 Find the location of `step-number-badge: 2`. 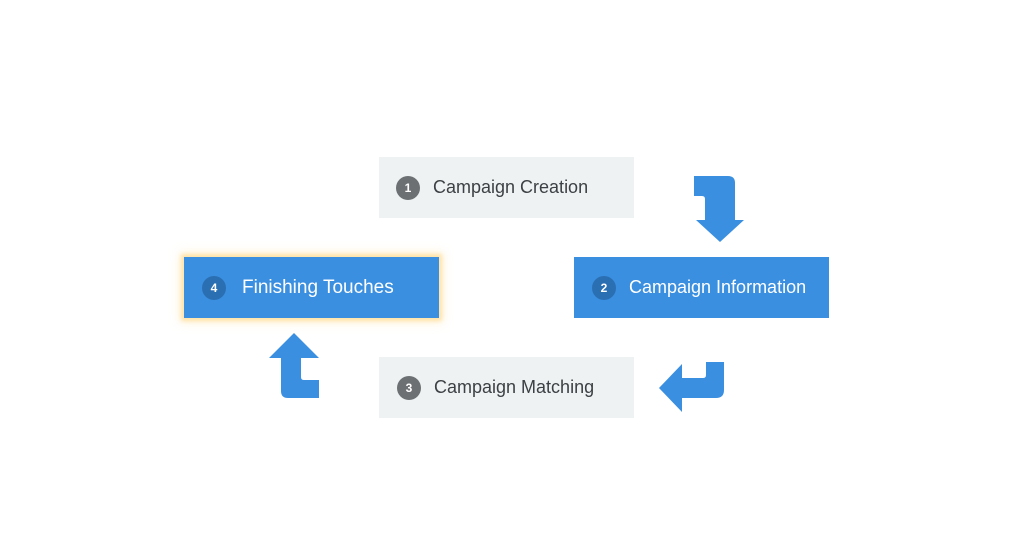

step-number-badge: 2 is located at coordinates (604, 287).